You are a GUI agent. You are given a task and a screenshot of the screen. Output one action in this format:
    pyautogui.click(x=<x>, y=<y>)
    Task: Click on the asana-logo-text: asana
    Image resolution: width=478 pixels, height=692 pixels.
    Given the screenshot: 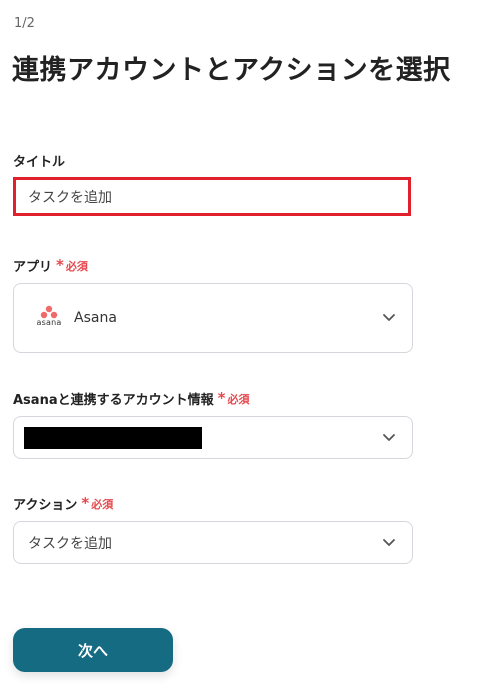 What is the action you would take?
    pyautogui.click(x=49, y=322)
    